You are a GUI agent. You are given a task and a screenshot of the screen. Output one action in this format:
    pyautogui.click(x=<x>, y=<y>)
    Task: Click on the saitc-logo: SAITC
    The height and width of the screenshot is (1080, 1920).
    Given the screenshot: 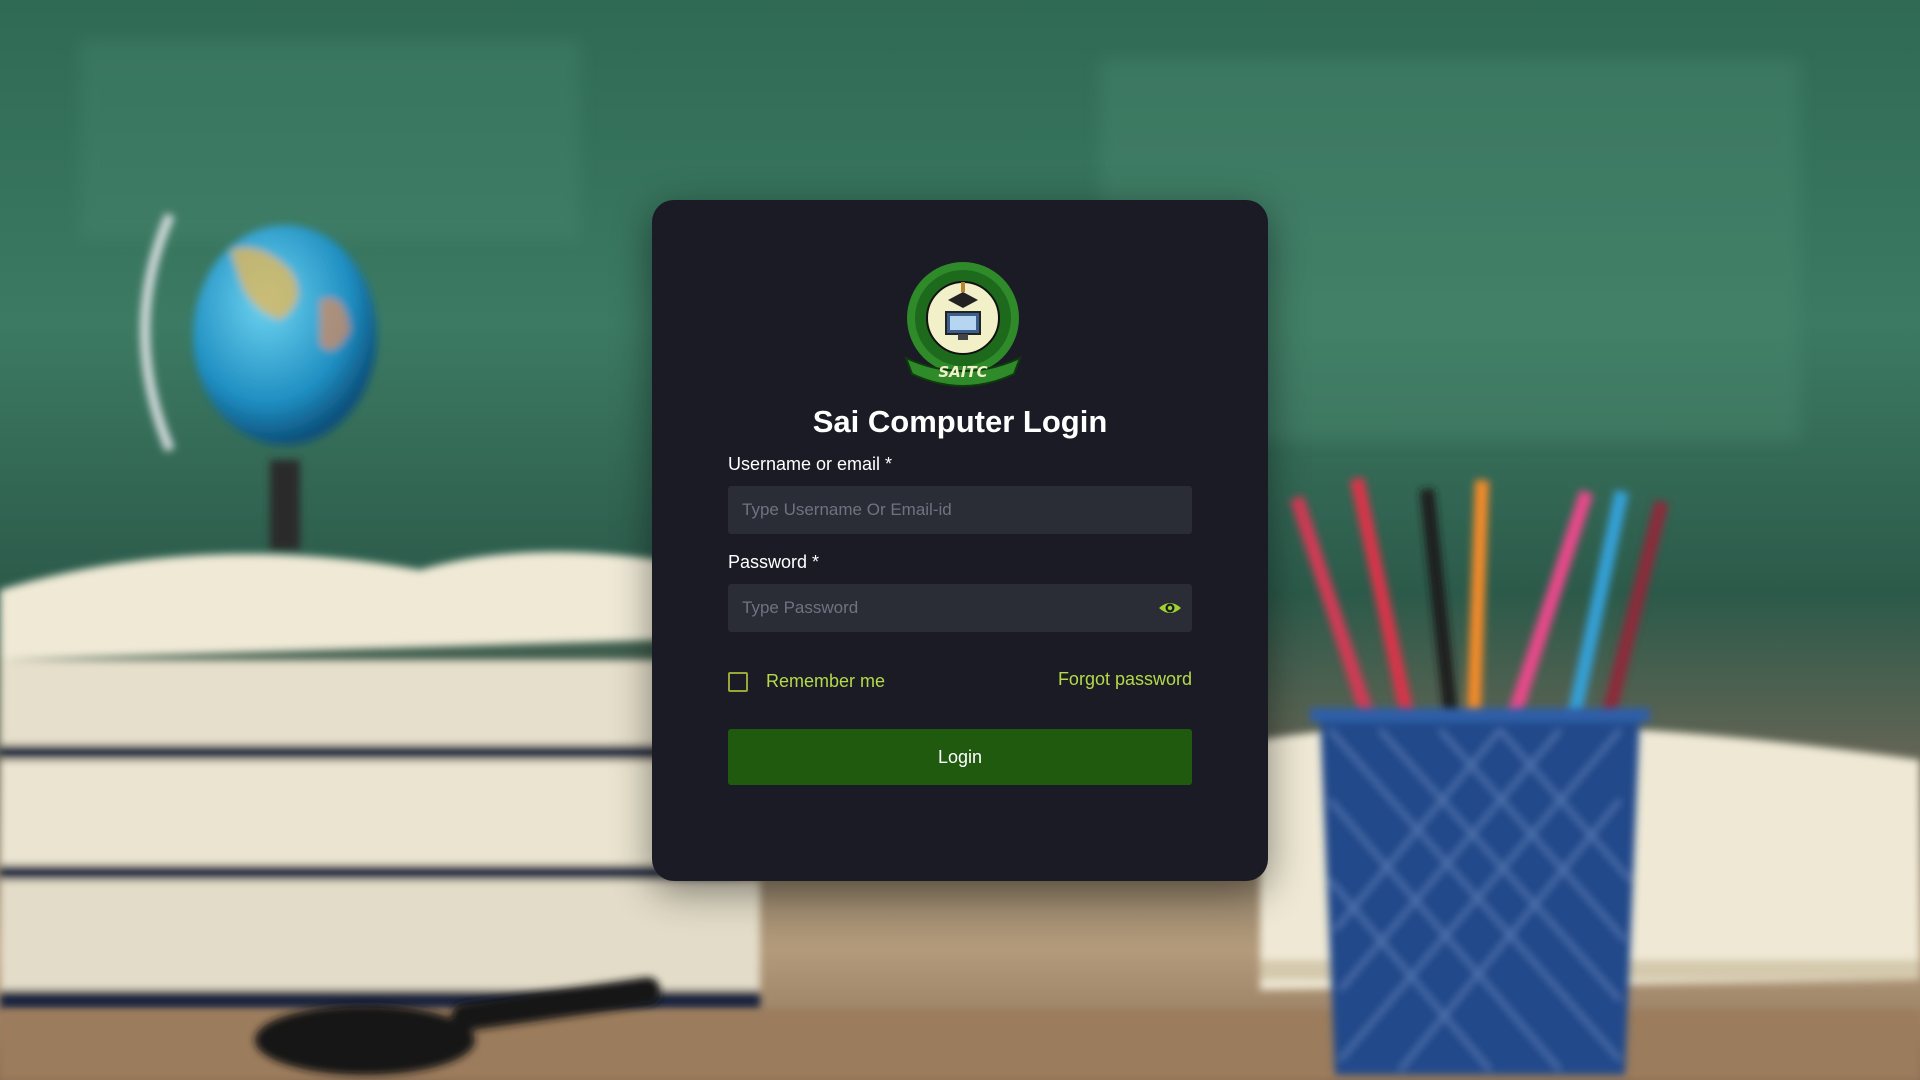 What is the action you would take?
    pyautogui.click(x=963, y=324)
    